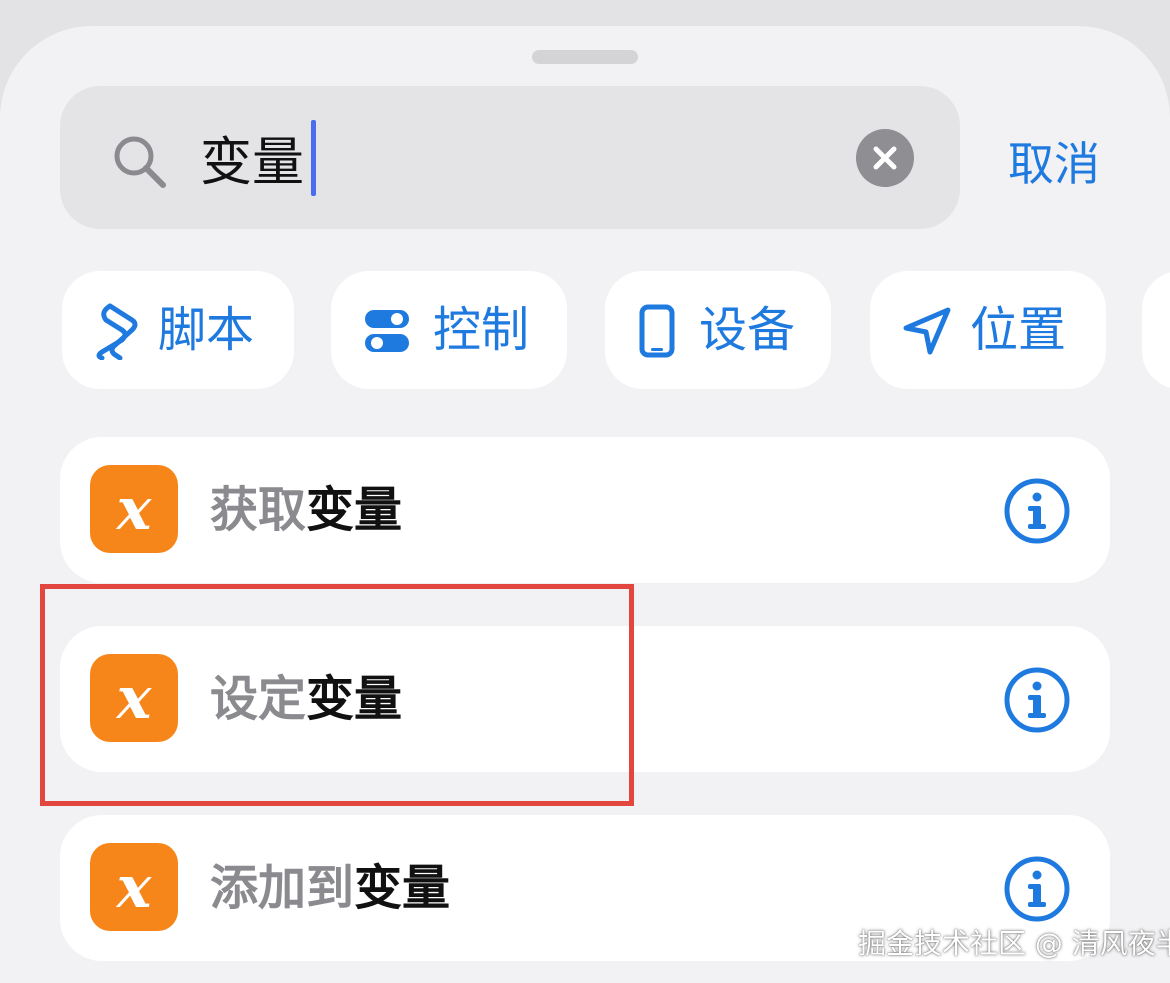  I want to click on action-row-get-variable: x 获取变量, so click(585, 510).